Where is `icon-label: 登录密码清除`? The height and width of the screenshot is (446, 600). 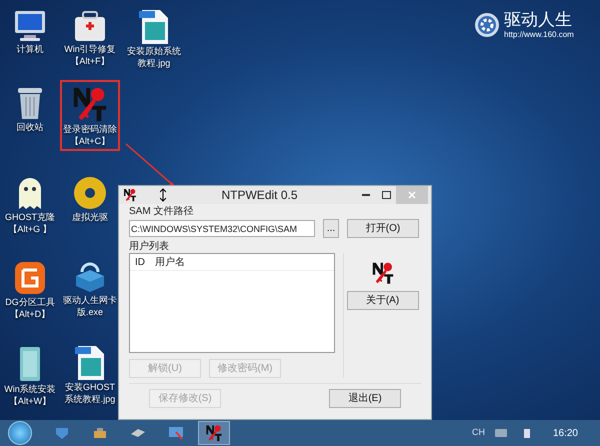 icon-label: 登录密码清除 is located at coordinates (90, 129).